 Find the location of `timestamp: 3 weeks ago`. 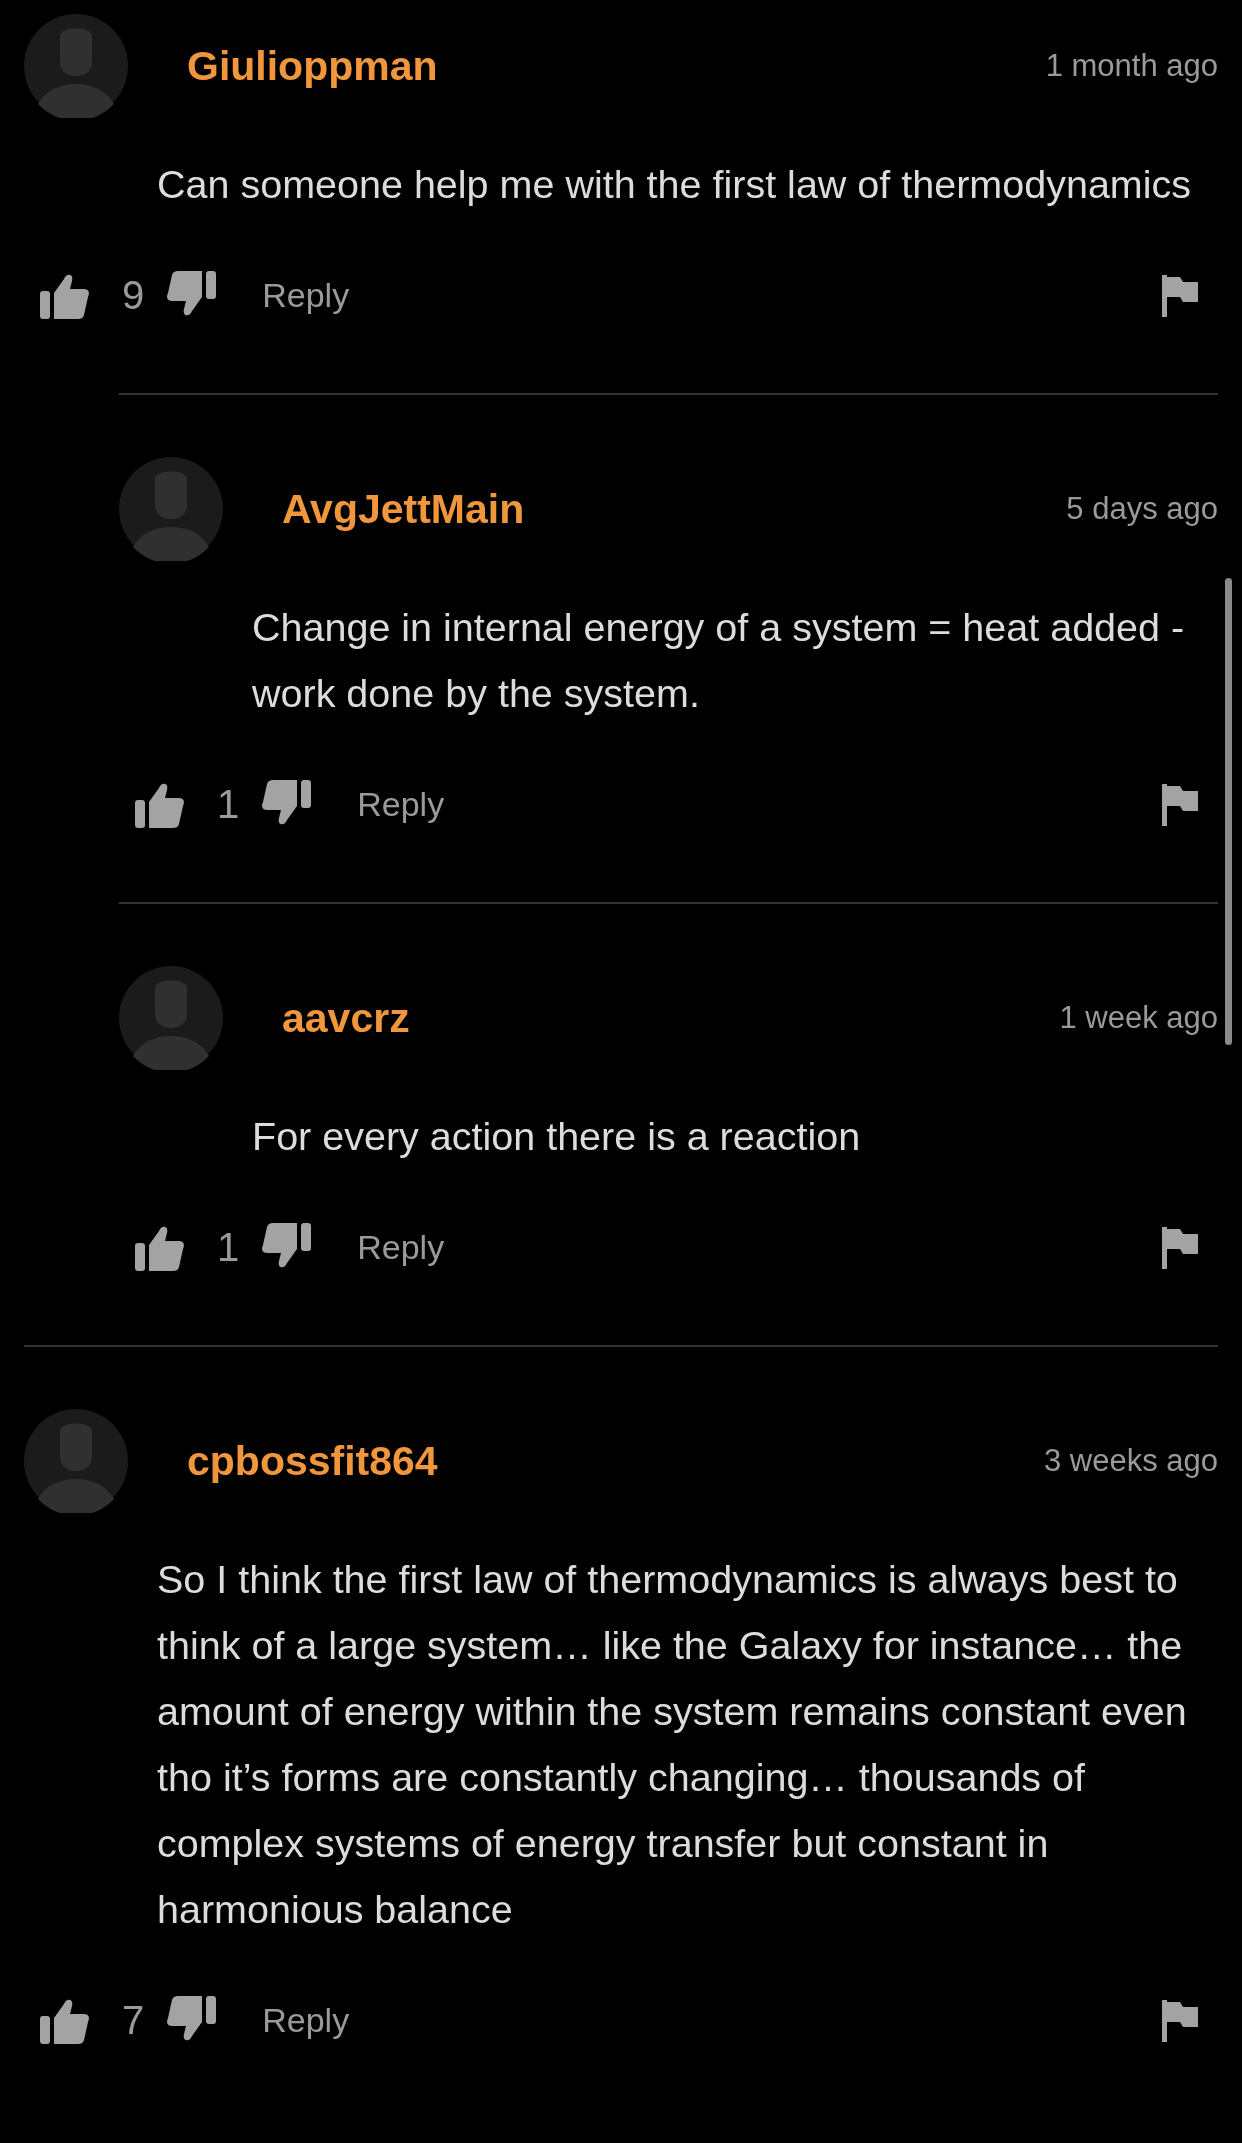

timestamp: 3 weeks ago is located at coordinates (1130, 1461).